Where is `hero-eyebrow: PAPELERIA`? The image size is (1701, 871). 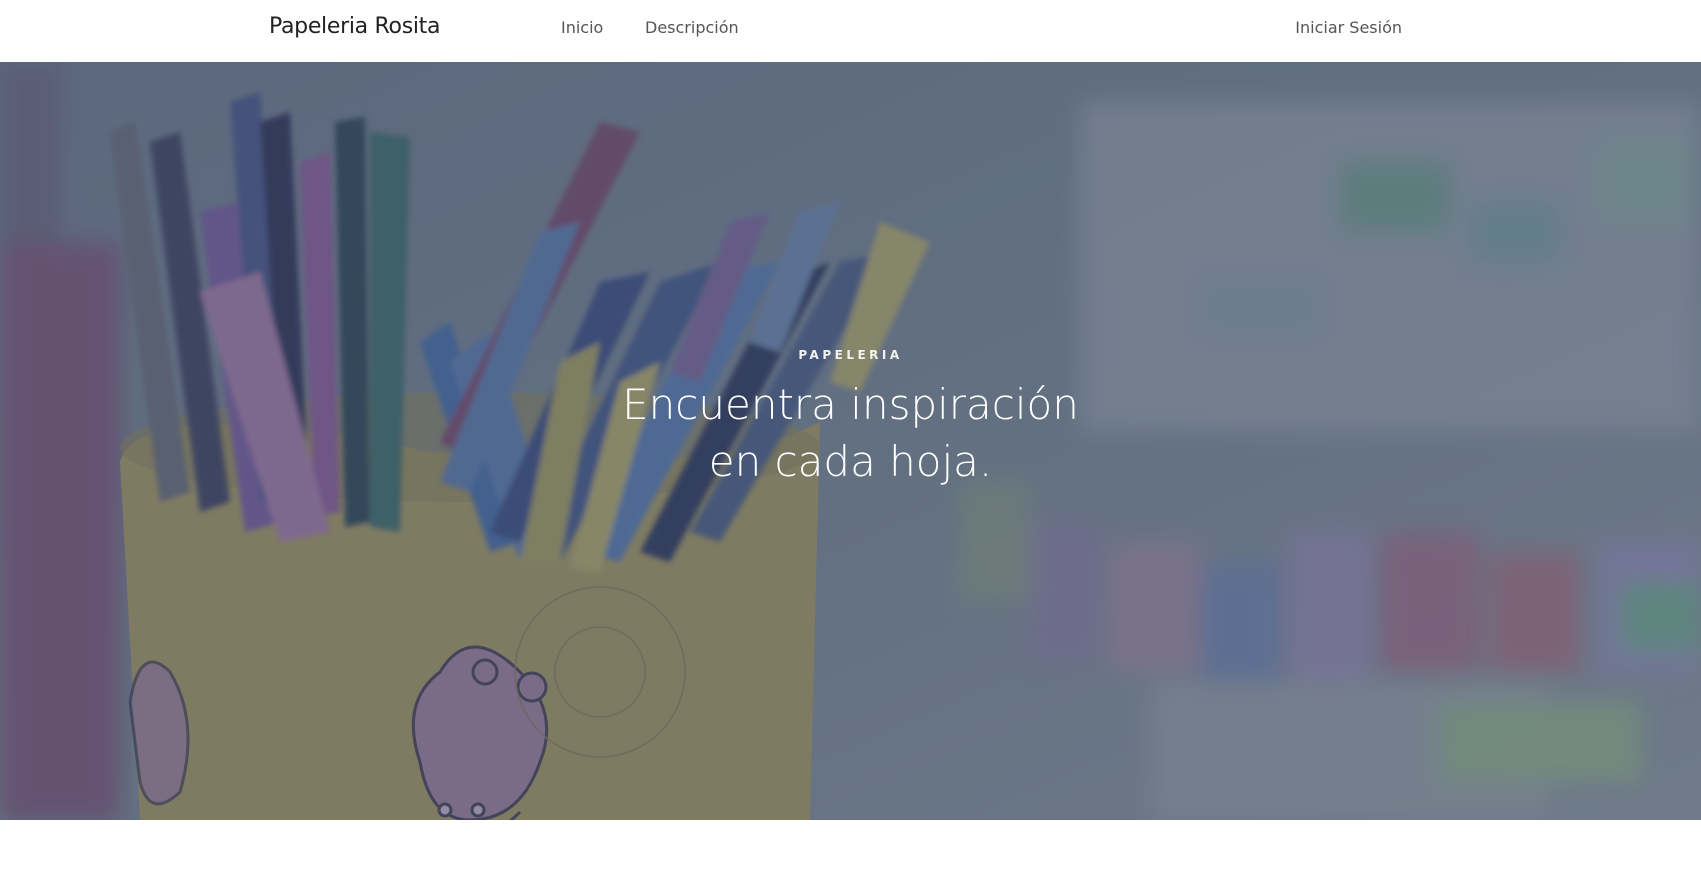
hero-eyebrow: PAPELERIA is located at coordinates (850, 355).